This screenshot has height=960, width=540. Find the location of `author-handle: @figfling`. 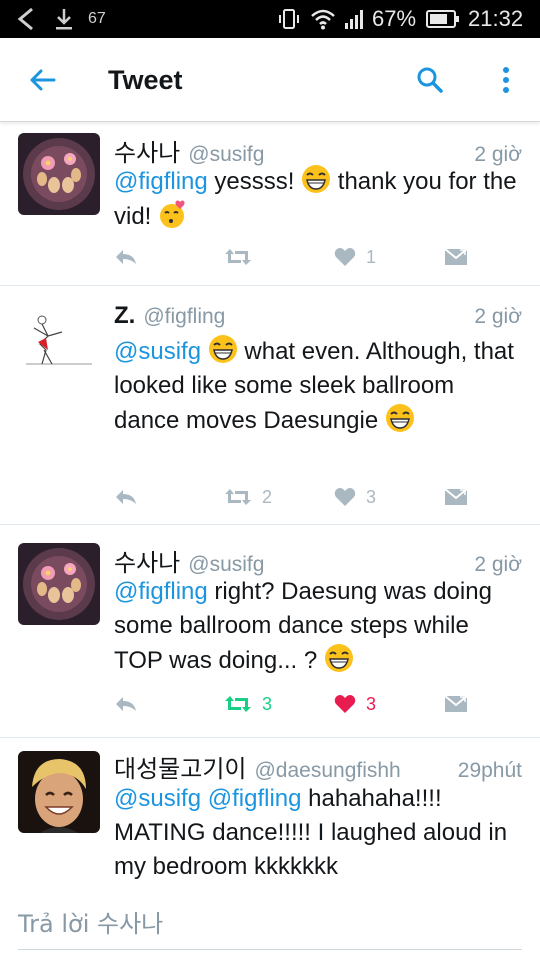

author-handle: @figfling is located at coordinates (184, 317).